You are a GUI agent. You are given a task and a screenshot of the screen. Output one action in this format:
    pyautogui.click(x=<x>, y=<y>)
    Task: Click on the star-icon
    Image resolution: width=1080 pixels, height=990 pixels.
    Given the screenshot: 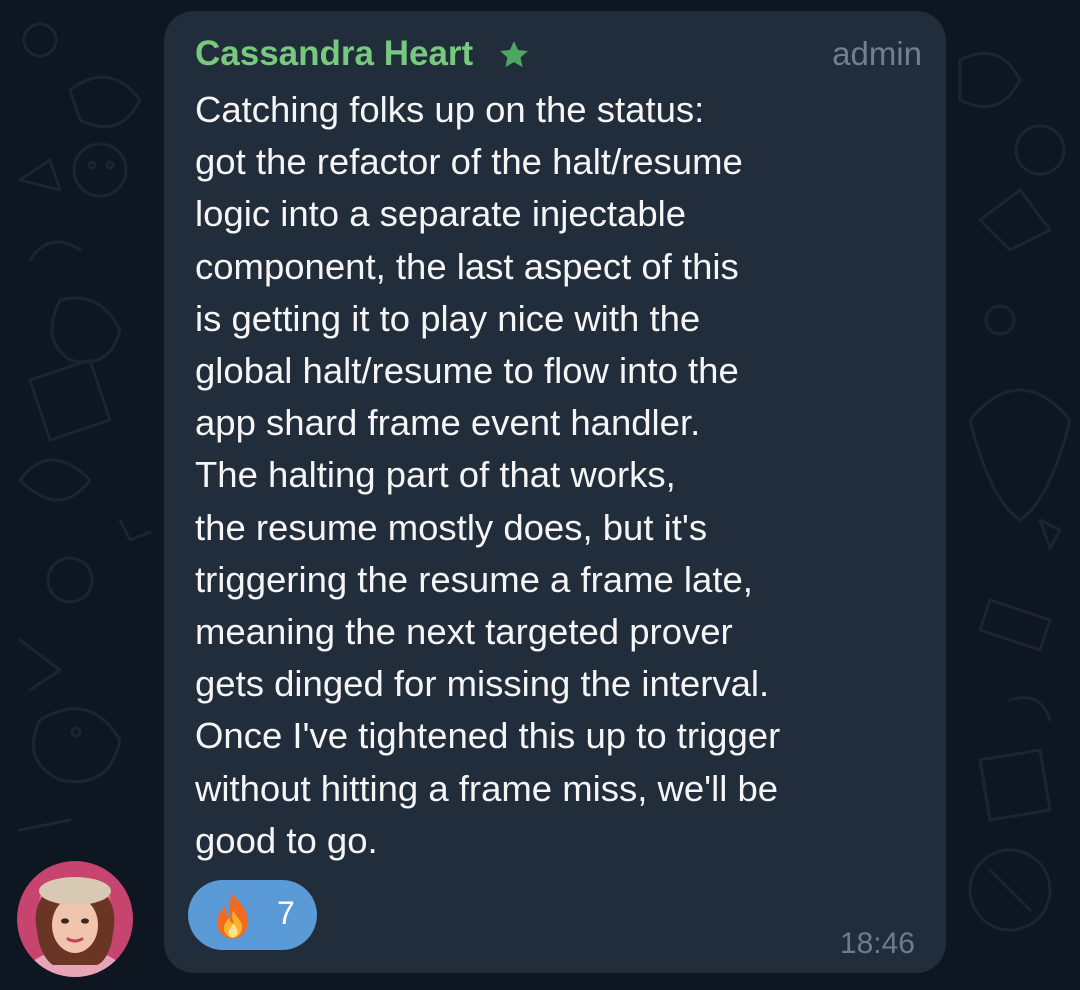 What is the action you would take?
    pyautogui.click(x=514, y=54)
    